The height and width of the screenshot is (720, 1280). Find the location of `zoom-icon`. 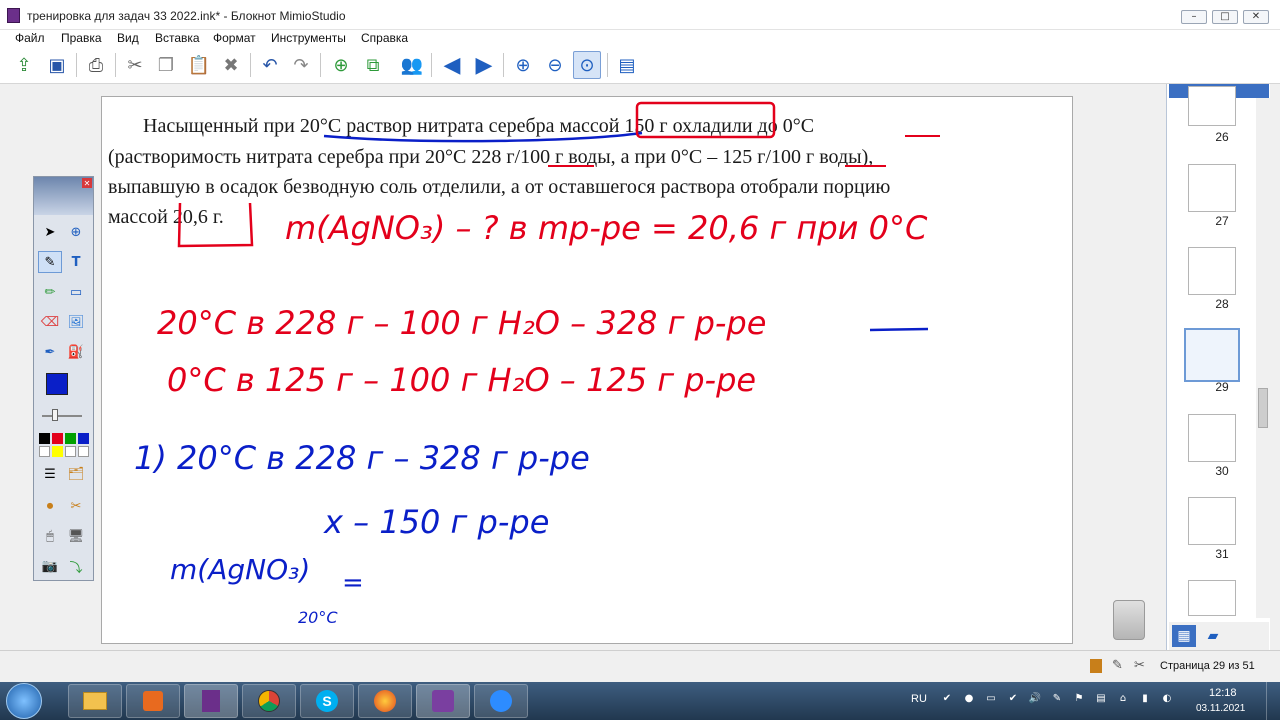

zoom-icon is located at coordinates (501, 701).